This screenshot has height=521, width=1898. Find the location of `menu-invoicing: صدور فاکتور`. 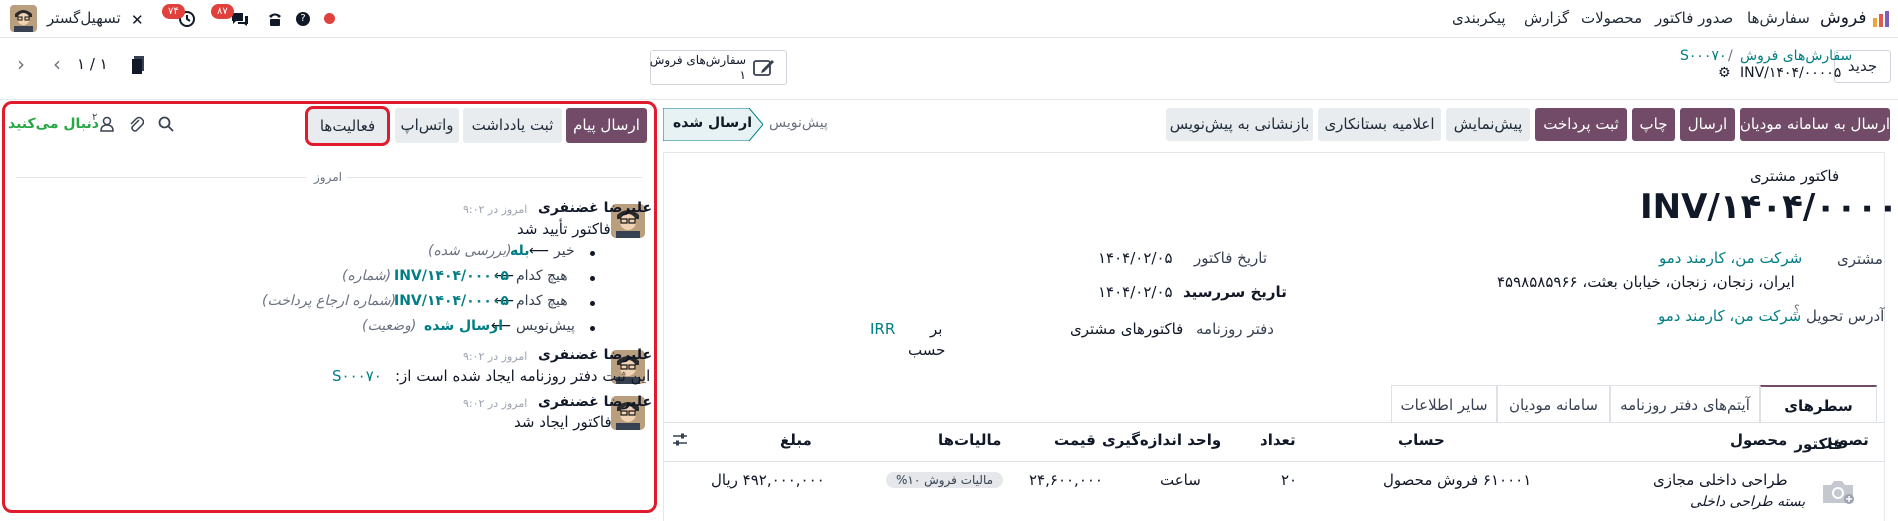

menu-invoicing: صدور فاکتور is located at coordinates (1694, 18).